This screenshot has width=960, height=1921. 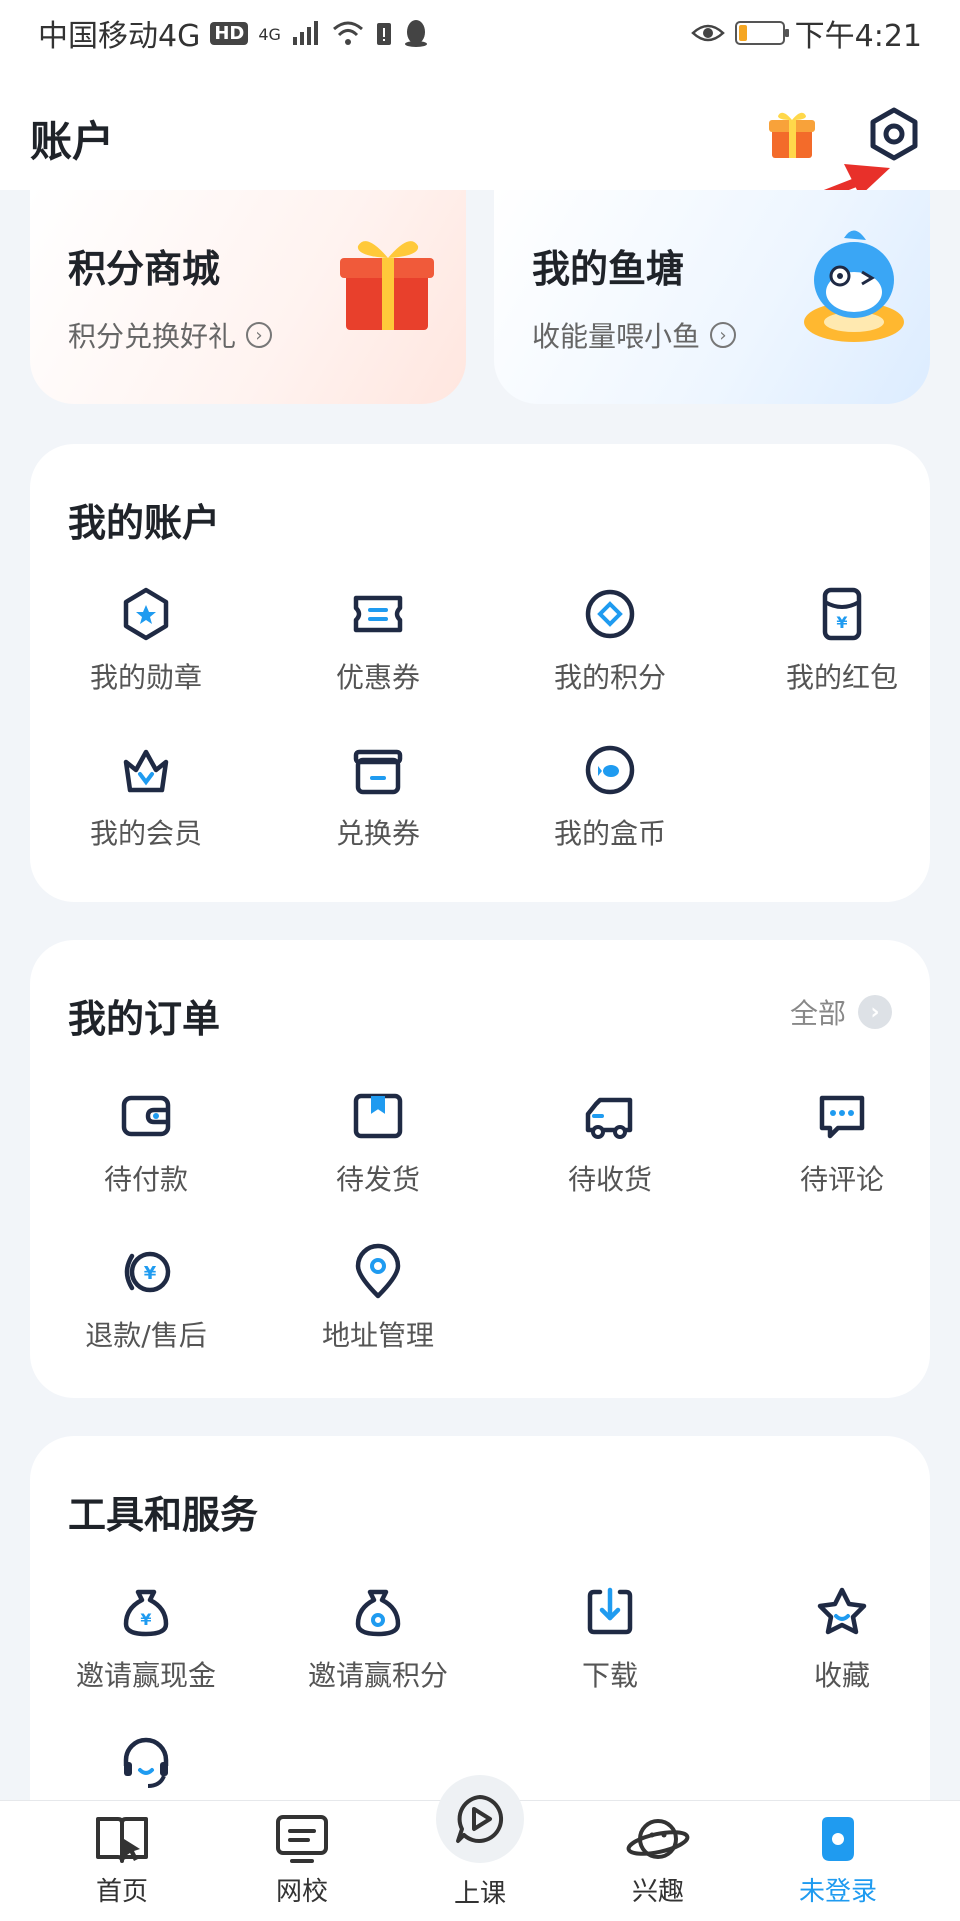 I want to click on item-label: 待评论, so click(x=841, y=1179).